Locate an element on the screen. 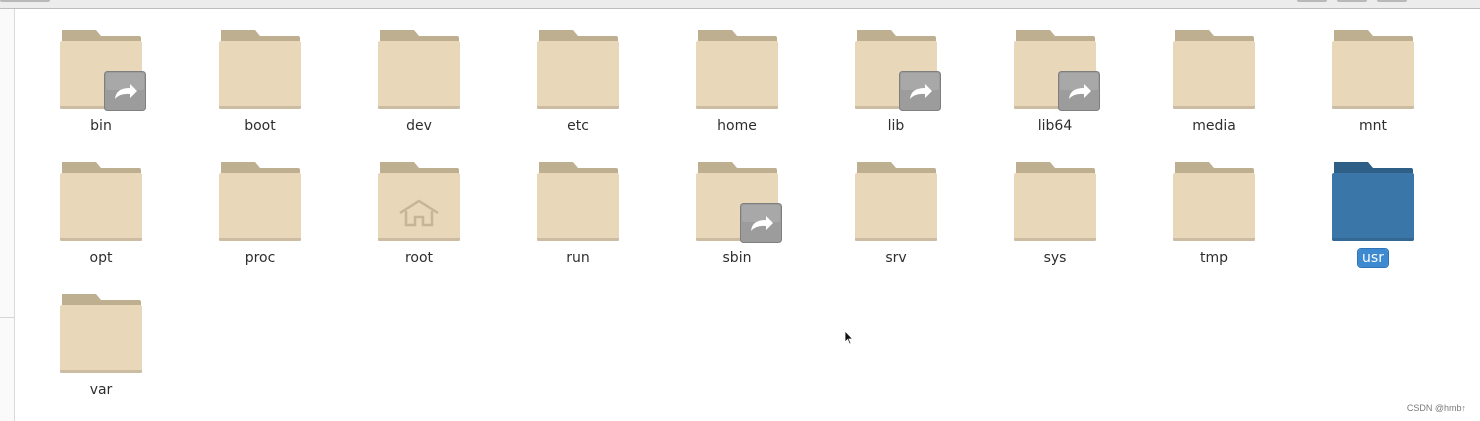  watermark: CSDN @hmb↑ is located at coordinates (1436, 408).